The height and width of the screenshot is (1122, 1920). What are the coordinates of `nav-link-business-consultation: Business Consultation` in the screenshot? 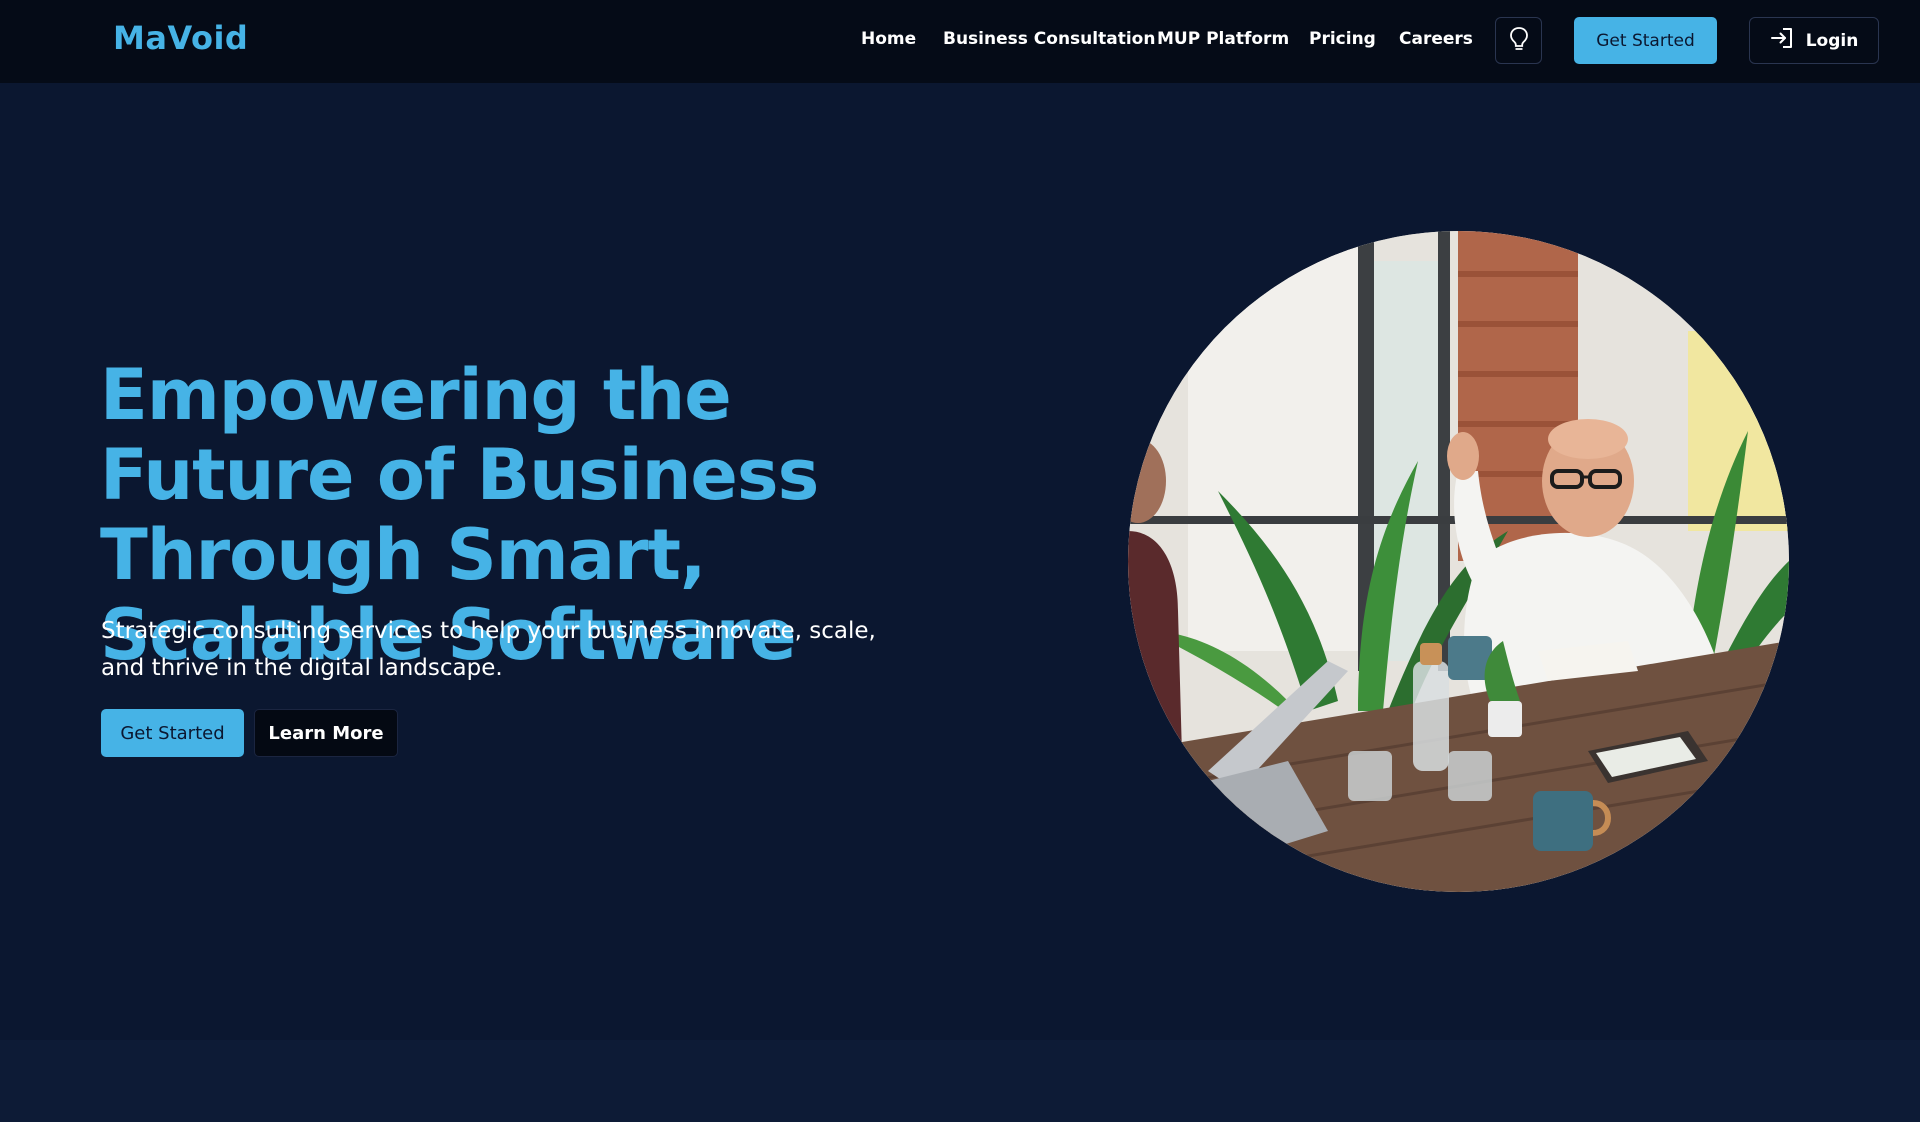 It's located at (1049, 39).